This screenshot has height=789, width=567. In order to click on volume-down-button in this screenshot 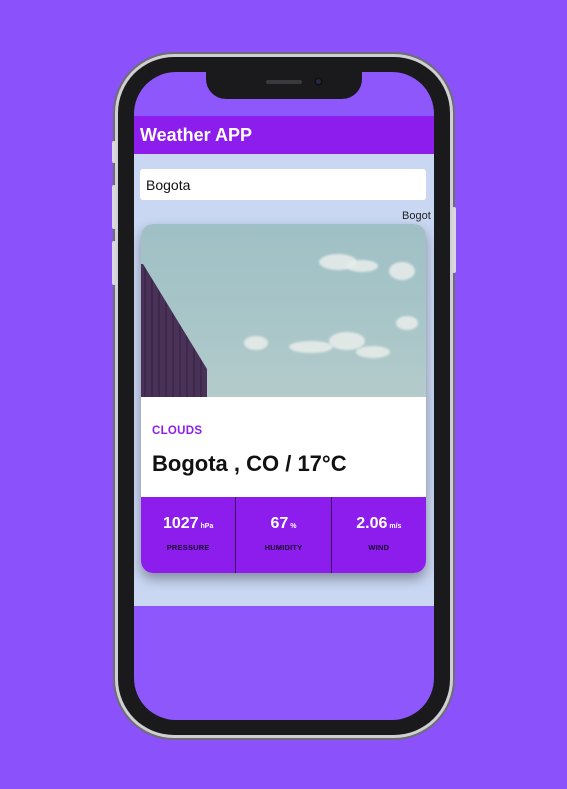, I will do `click(114, 263)`.